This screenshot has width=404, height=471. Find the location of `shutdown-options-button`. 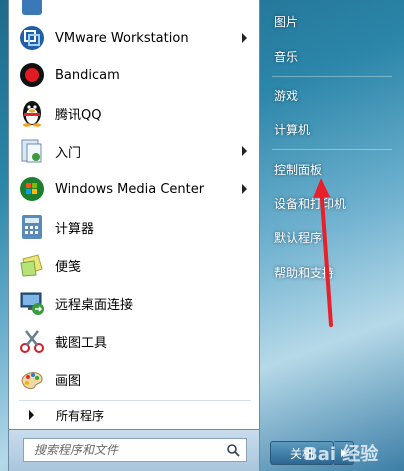

shutdown-options-button is located at coordinates (344, 453).